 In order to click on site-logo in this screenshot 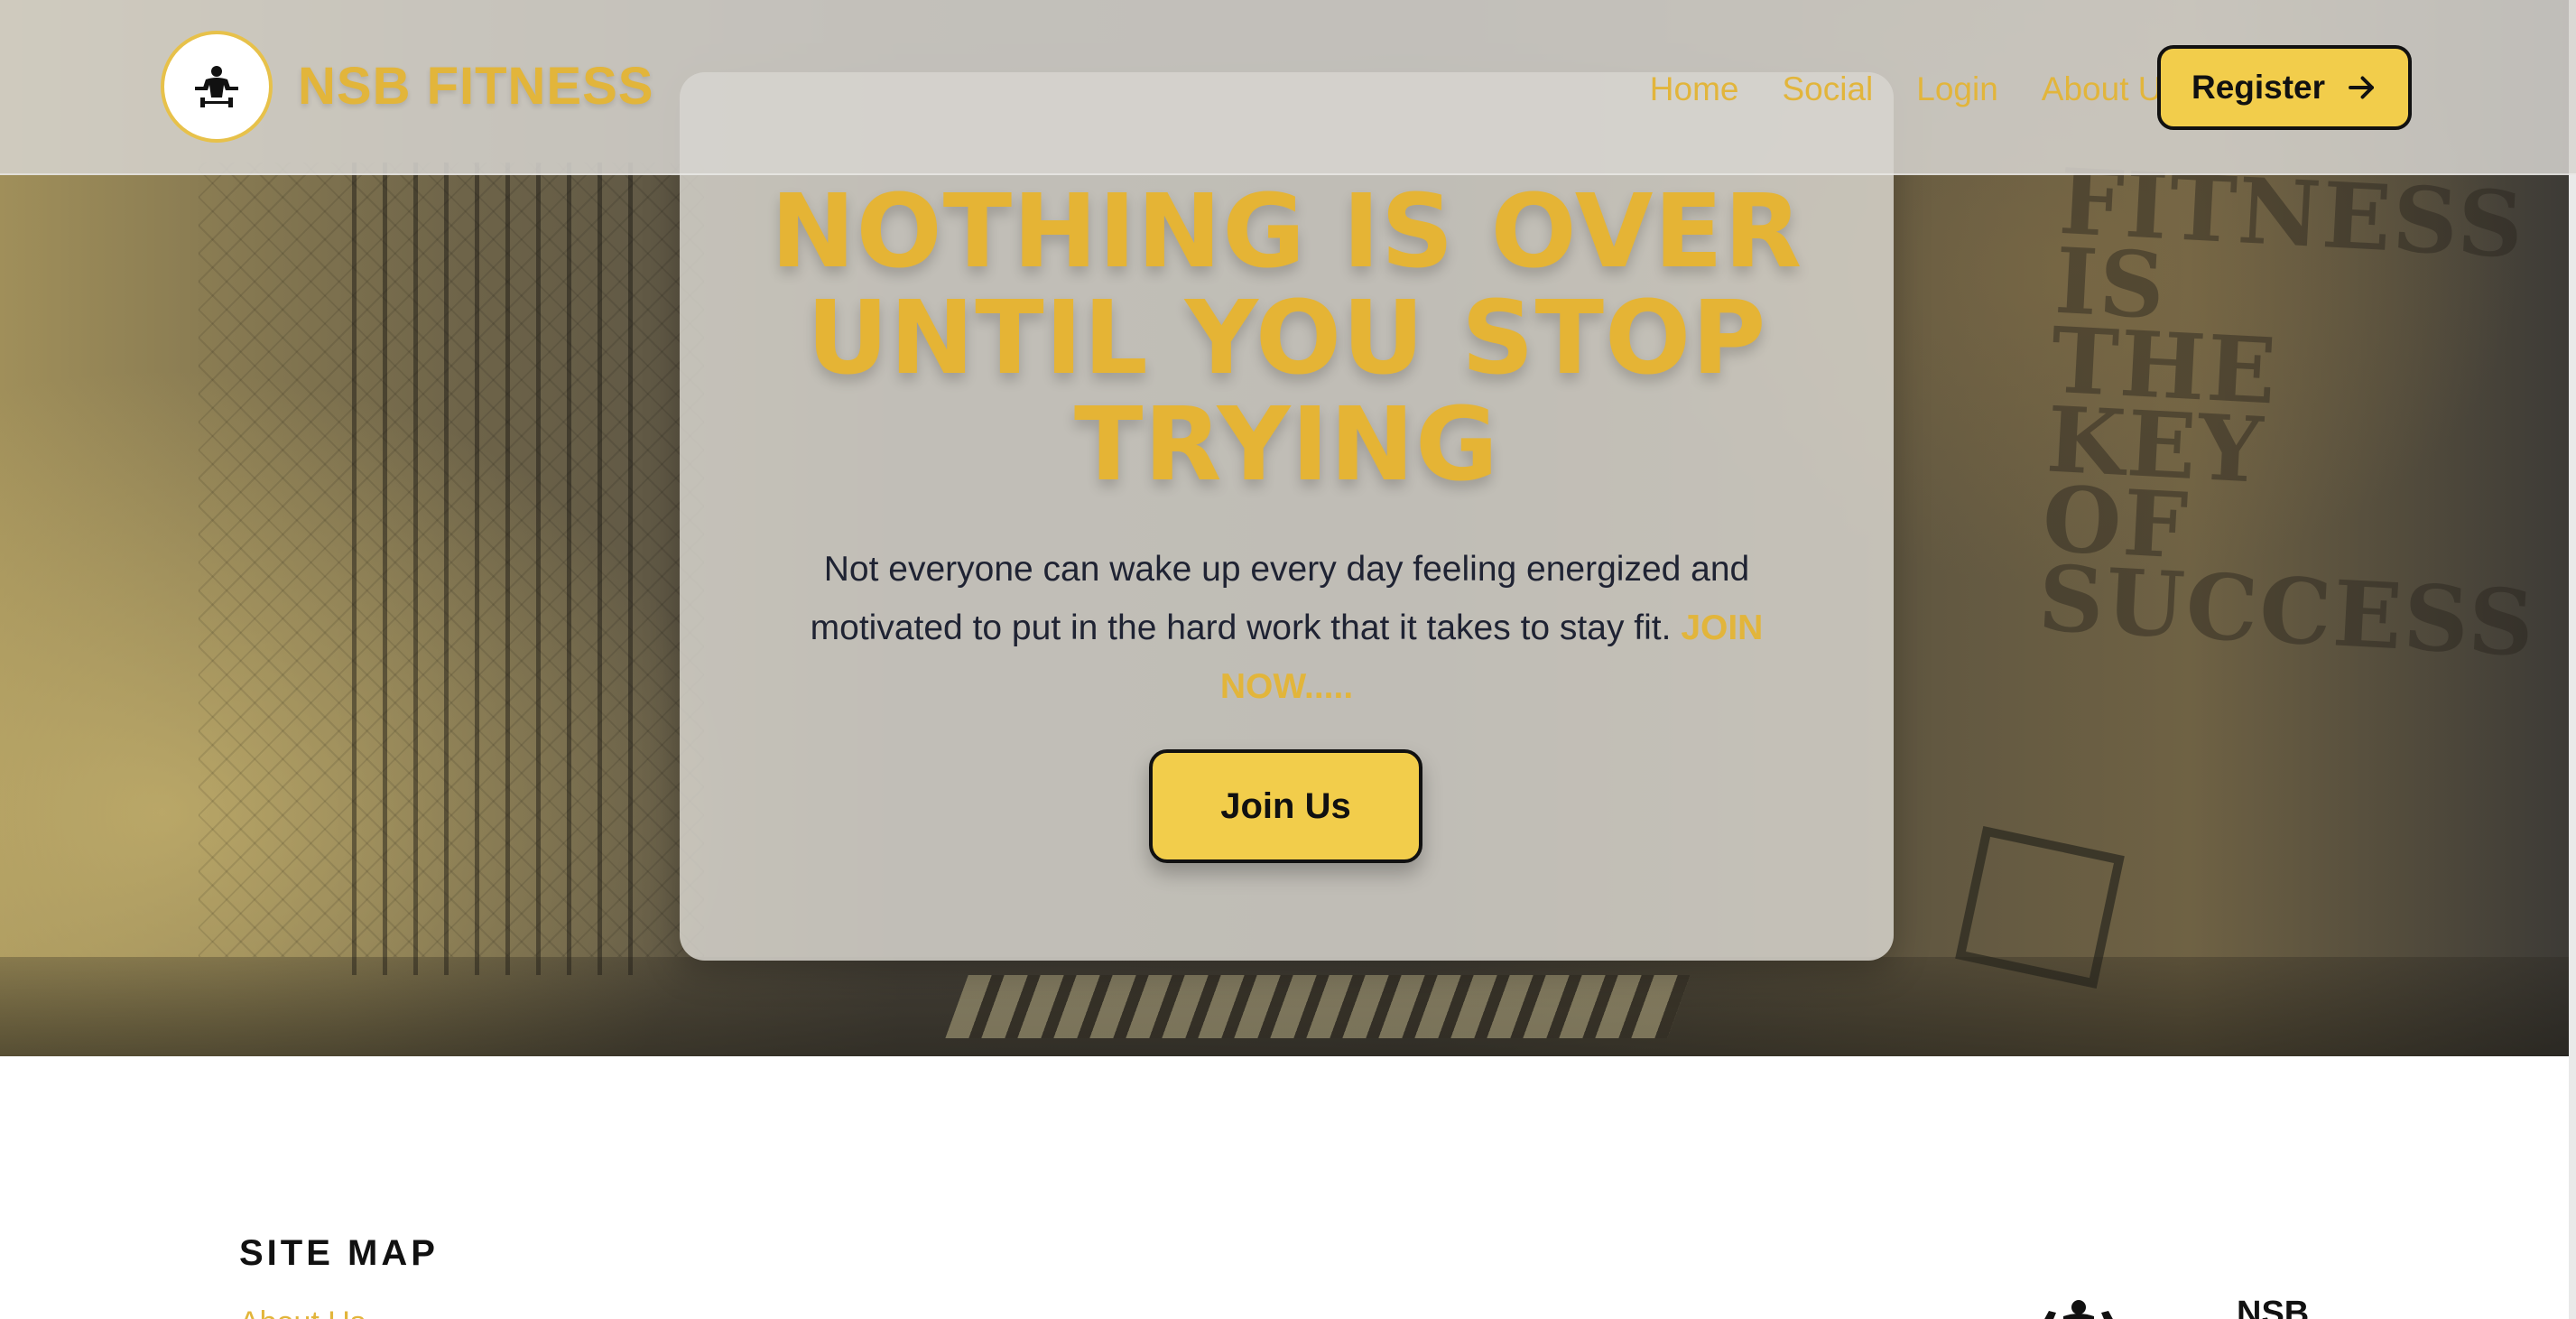, I will do `click(217, 87)`.